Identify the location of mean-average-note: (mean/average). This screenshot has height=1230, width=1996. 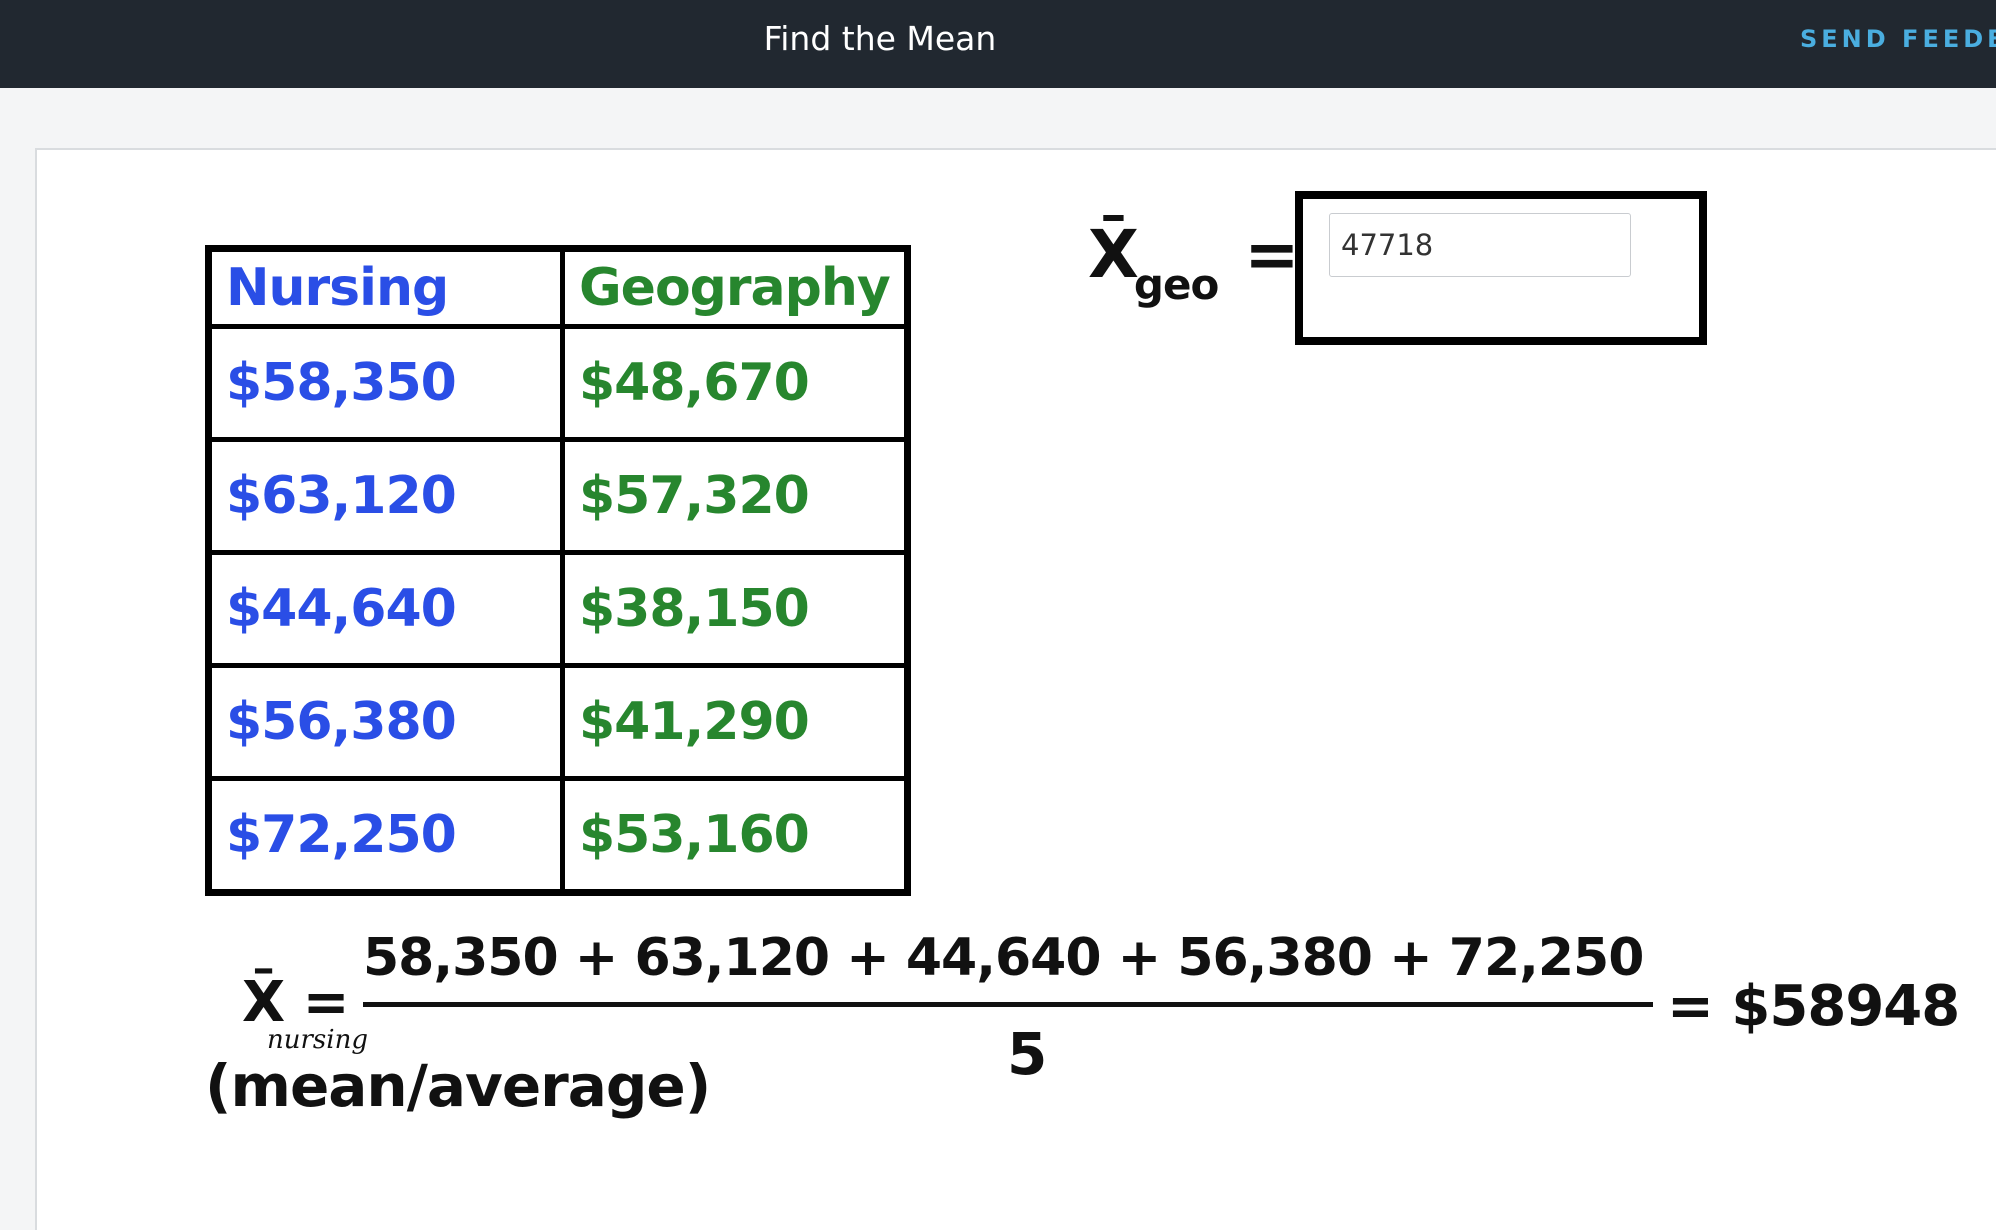
(458, 1086).